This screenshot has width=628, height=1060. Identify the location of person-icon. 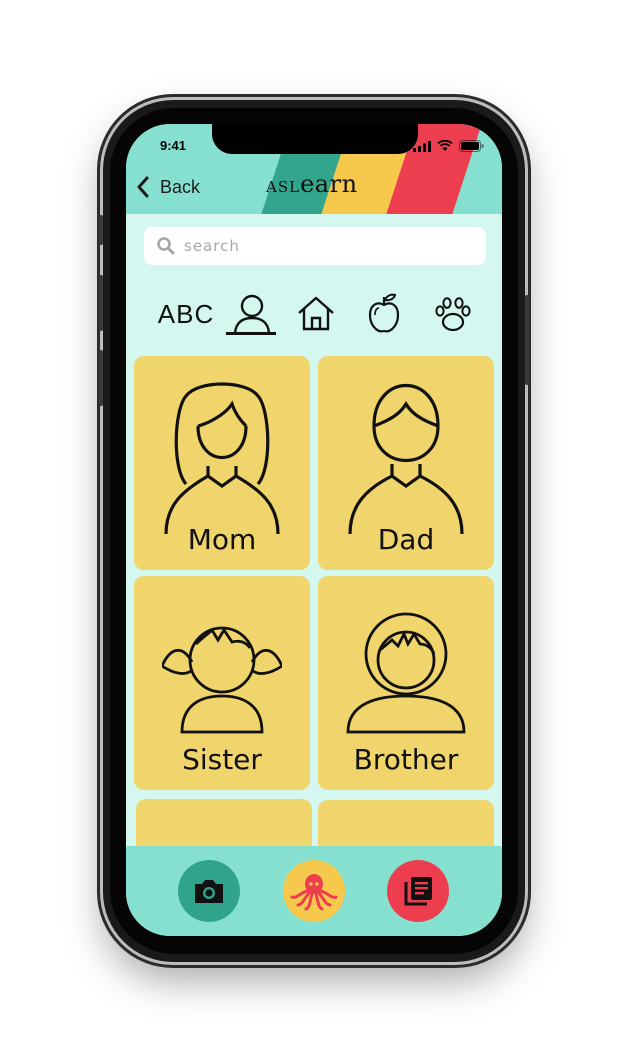
(252, 314).